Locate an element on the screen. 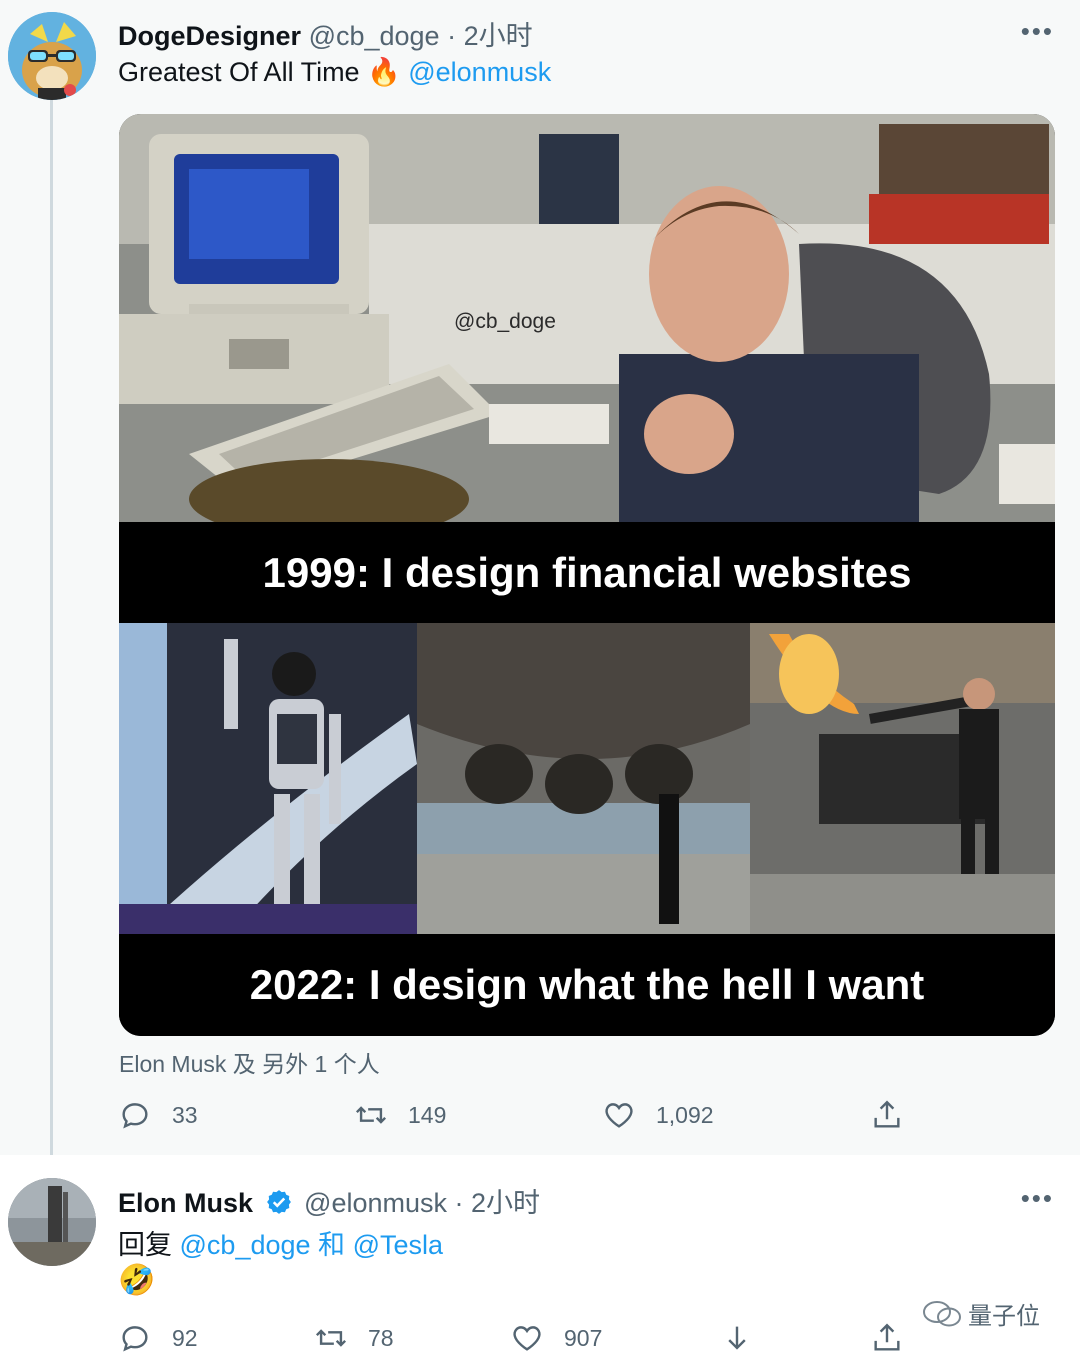 The height and width of the screenshot is (1362, 1080). mention-link: @Tesla is located at coordinates (398, 1245).